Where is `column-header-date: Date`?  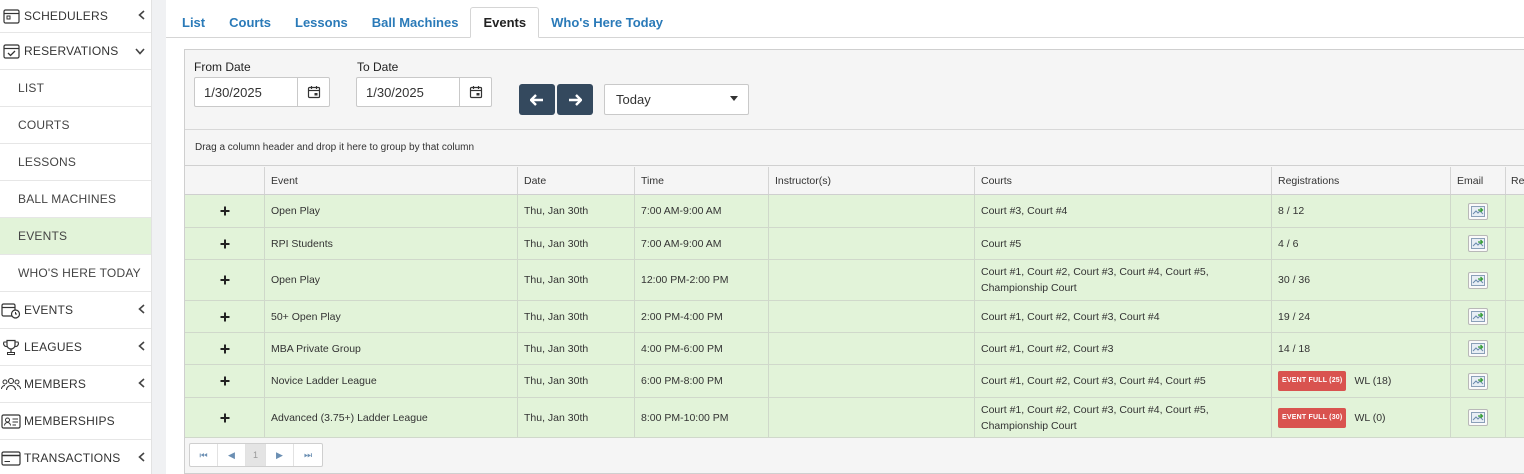 column-header-date: Date is located at coordinates (576, 180).